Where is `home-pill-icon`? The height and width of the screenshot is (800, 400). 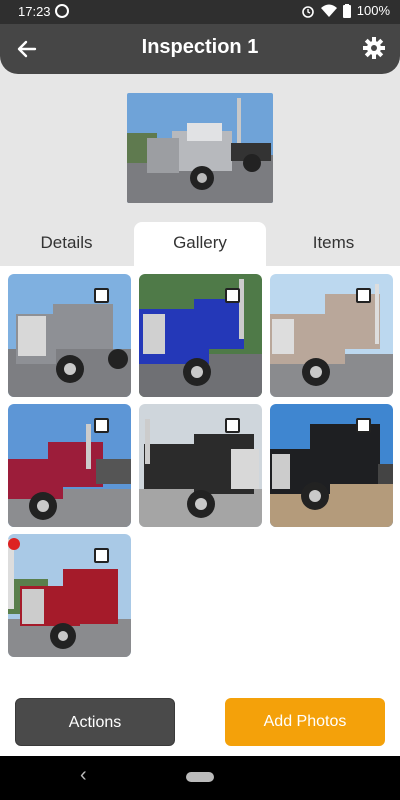
home-pill-icon is located at coordinates (200, 777).